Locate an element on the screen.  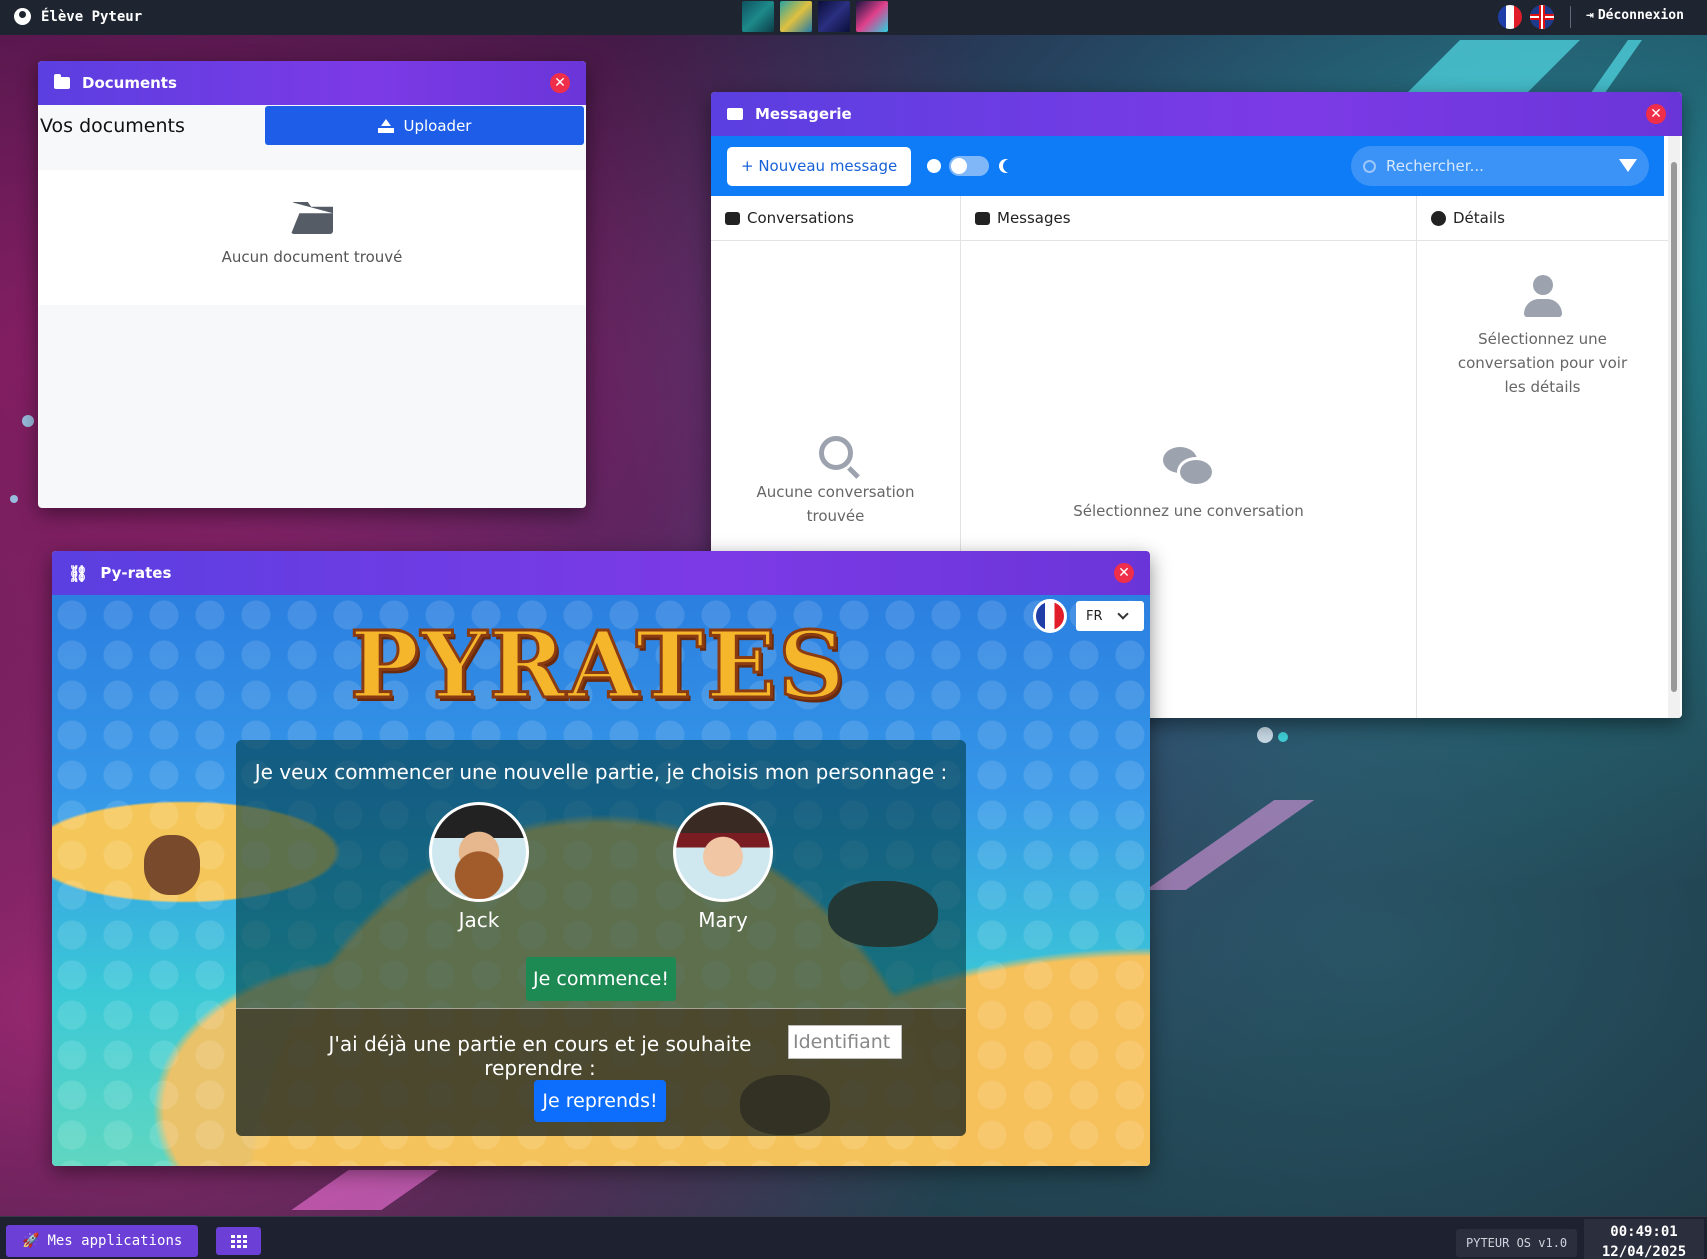
messages-empty-text: Sélectionnez une conversation is located at coordinates (1188, 511).